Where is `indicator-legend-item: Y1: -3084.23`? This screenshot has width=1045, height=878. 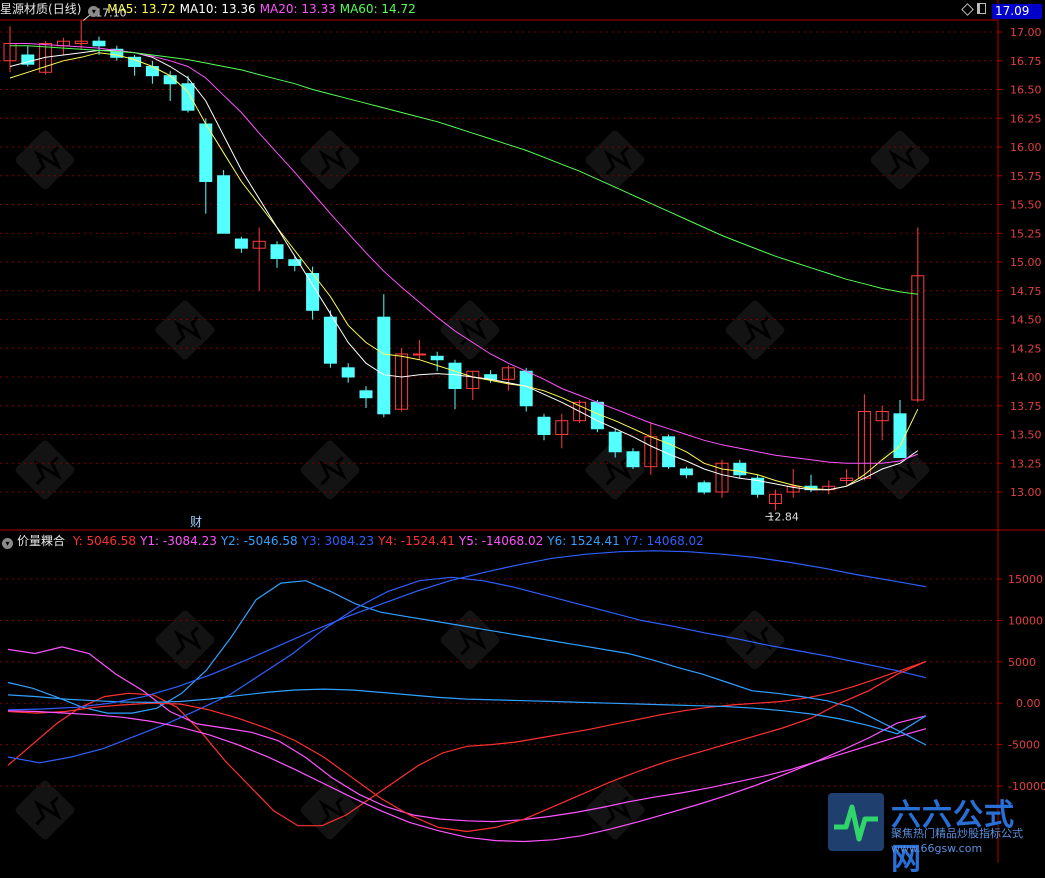
indicator-legend-item: Y1: -3084.23 is located at coordinates (178, 541).